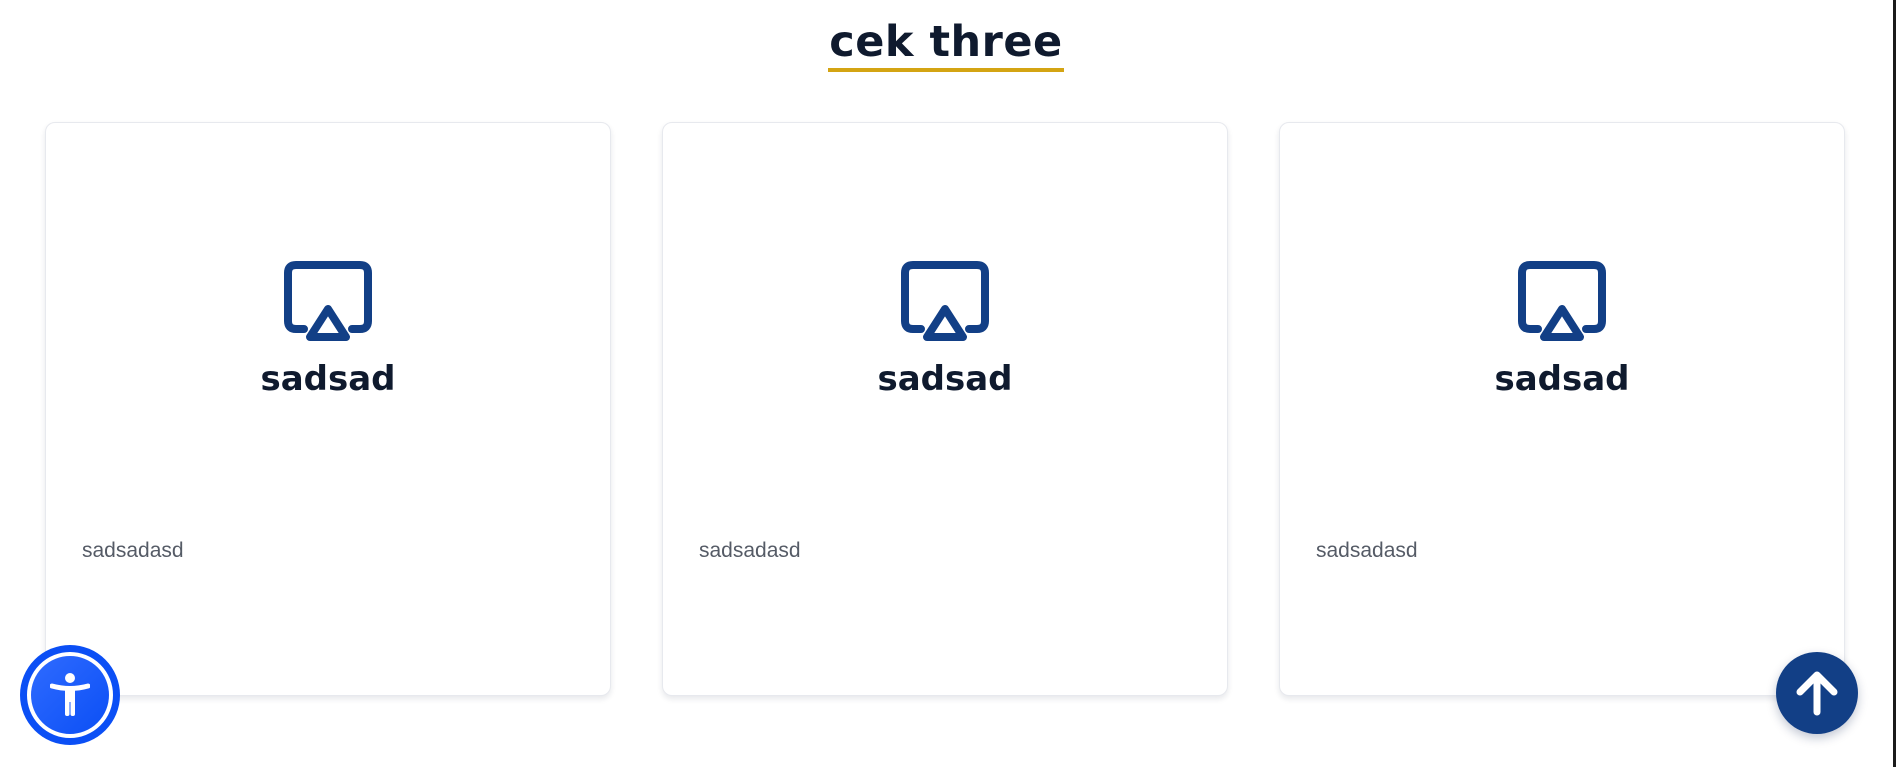 This screenshot has height=767, width=1896. I want to click on section-title: cek three, so click(946, 44).